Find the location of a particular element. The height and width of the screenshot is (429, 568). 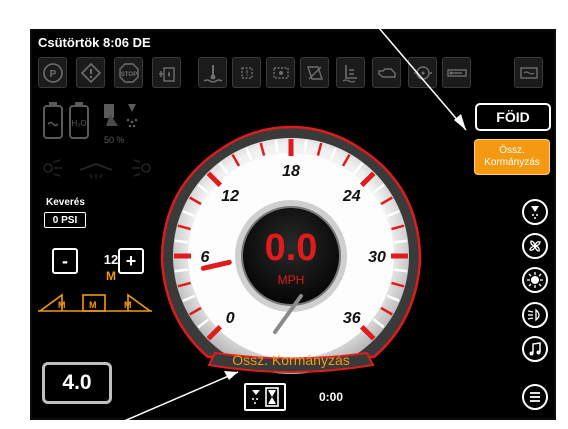

gauge-scale-label: 0 is located at coordinates (230, 318).